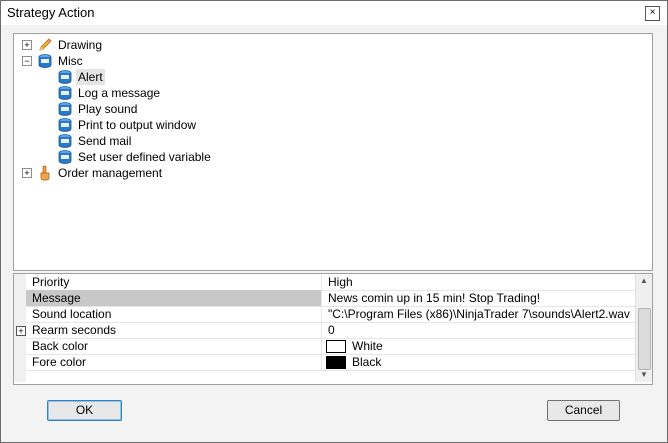 The width and height of the screenshot is (668, 443). I want to click on property-value: News comin up in 15 min! Stop Trading!, so click(481, 298).